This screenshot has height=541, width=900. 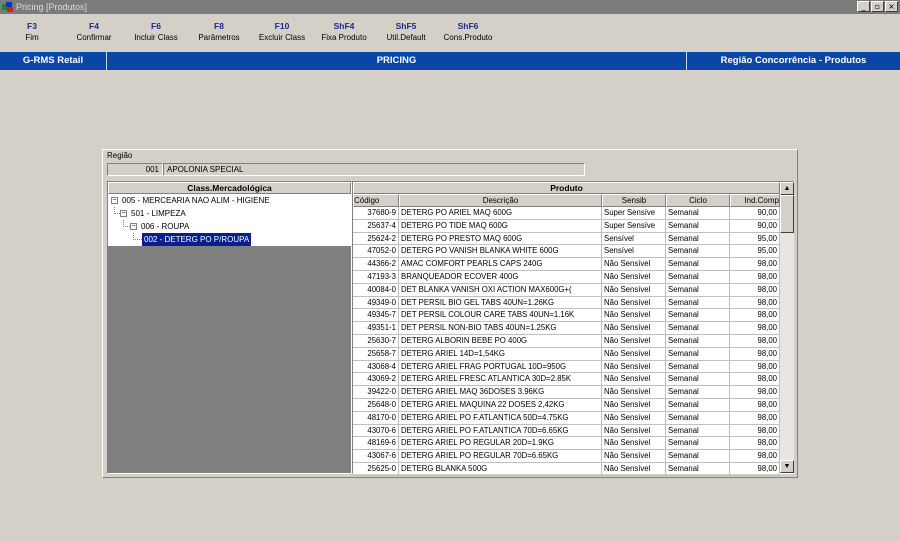 I want to click on cell-codigo: 43068-4, so click(x=376, y=367).